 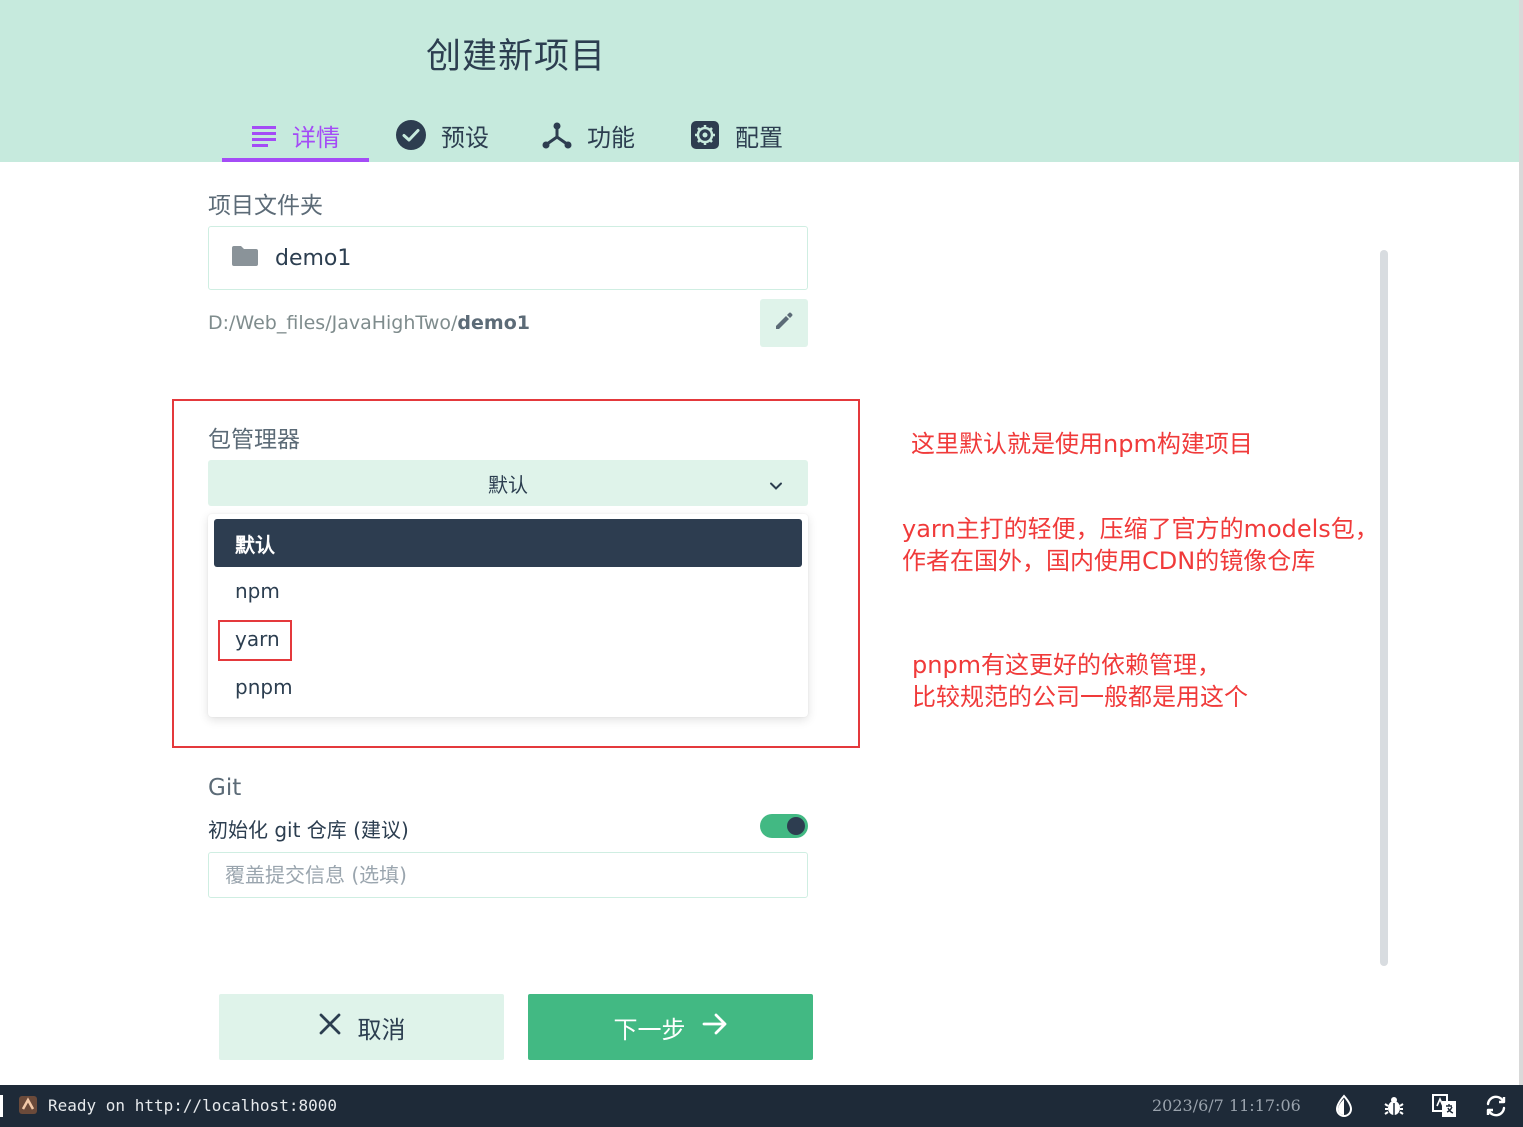 What do you see at coordinates (1384, 608) in the screenshot?
I see `scrollbar` at bounding box center [1384, 608].